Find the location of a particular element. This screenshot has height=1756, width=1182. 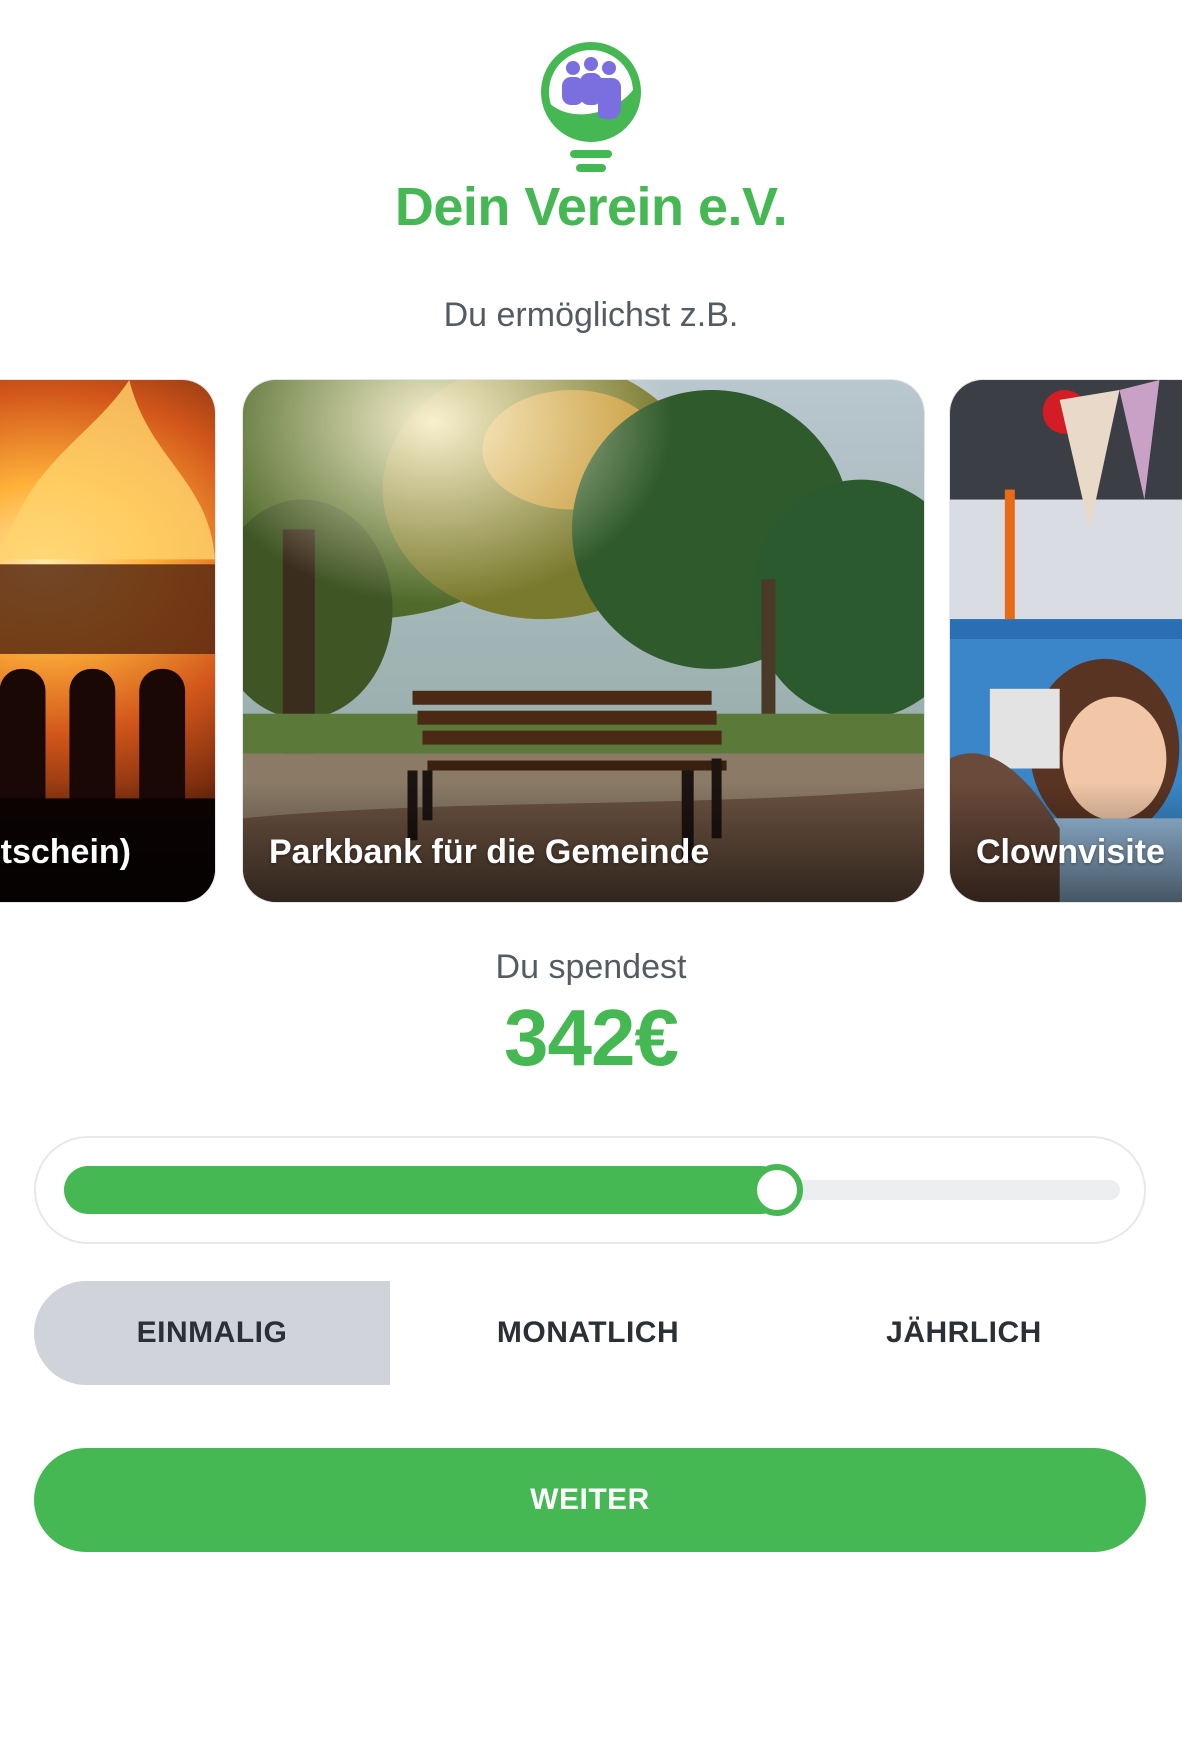

frequency-option-jaehrlich: JÄHRLICH is located at coordinates (964, 1333).